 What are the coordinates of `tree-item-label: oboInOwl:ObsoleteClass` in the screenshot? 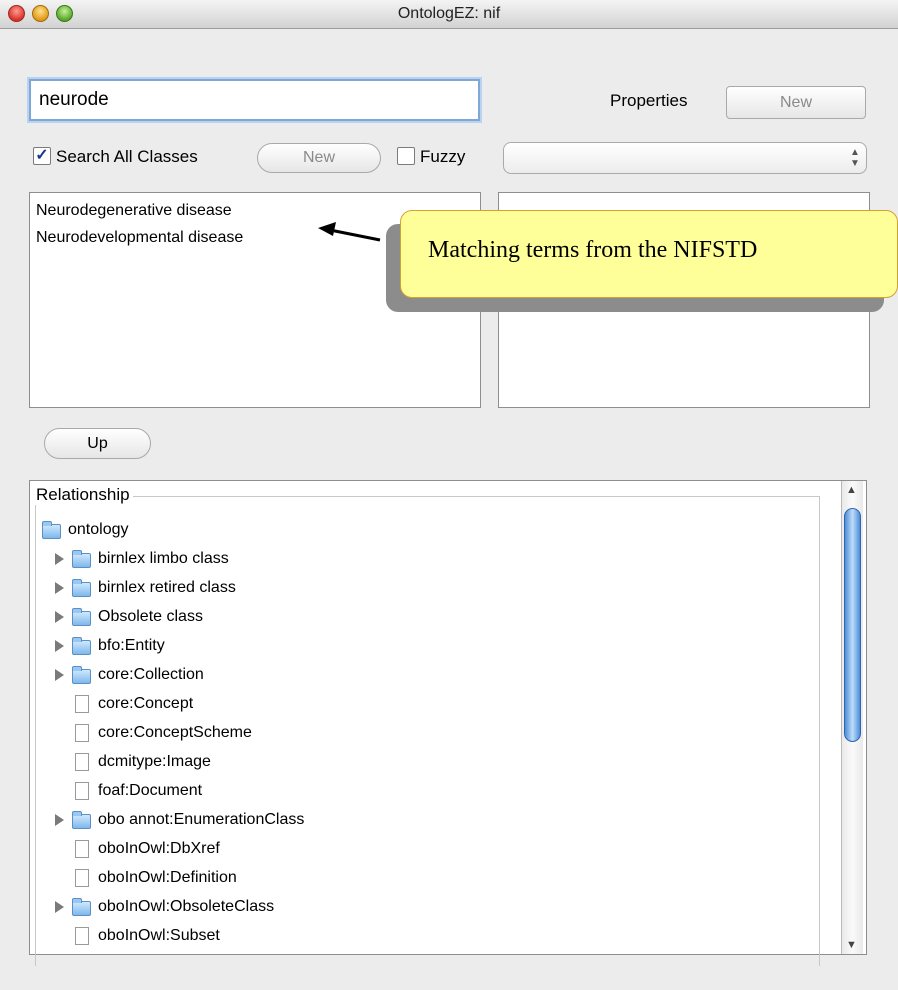 It's located at (186, 906).